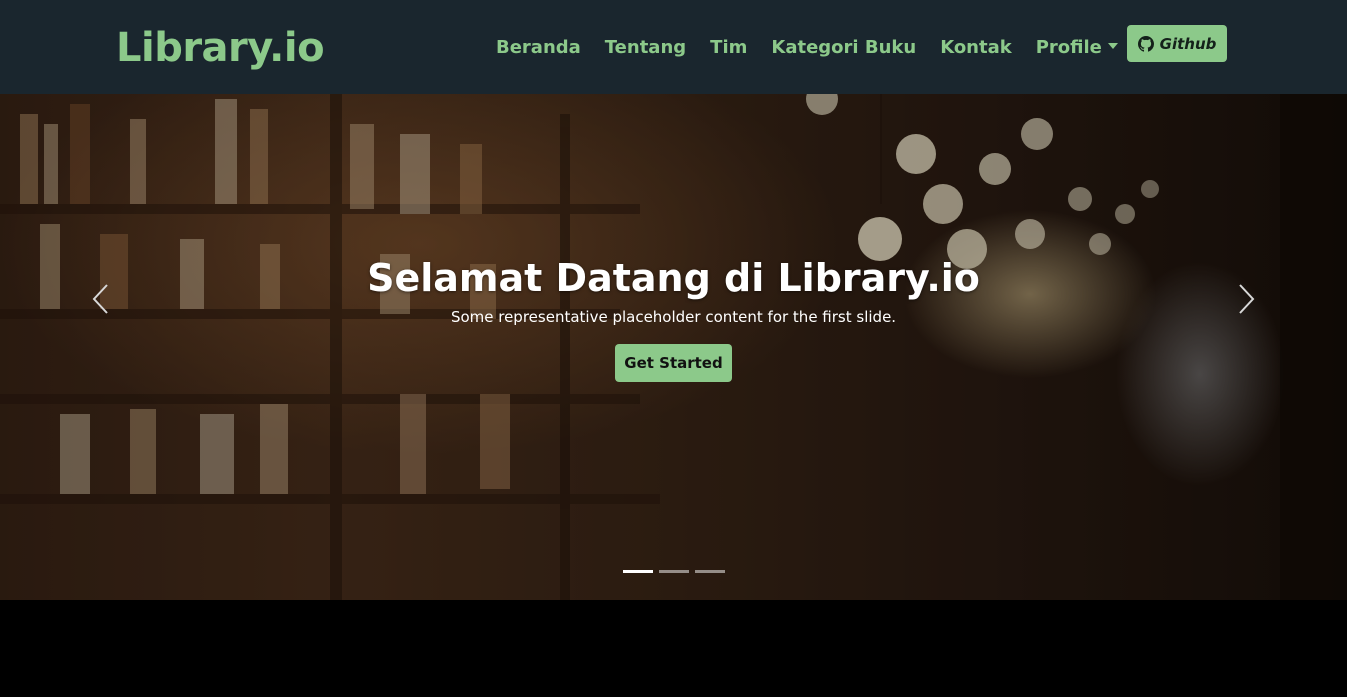 Image resolution: width=1347 pixels, height=697 pixels. I want to click on nav-link-tim: Tim, so click(728, 47).